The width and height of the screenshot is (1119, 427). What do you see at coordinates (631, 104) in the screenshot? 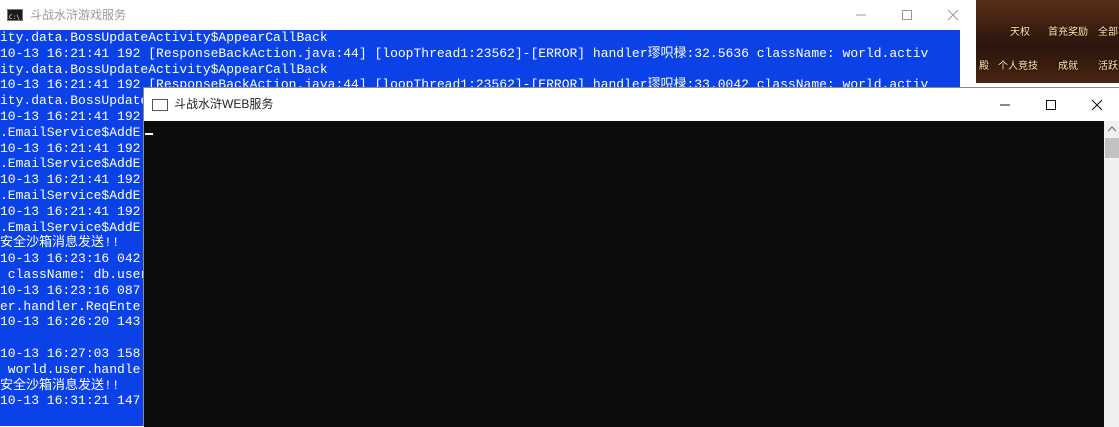
I see `title-bar: 斗战水浒WEB服务` at bounding box center [631, 104].